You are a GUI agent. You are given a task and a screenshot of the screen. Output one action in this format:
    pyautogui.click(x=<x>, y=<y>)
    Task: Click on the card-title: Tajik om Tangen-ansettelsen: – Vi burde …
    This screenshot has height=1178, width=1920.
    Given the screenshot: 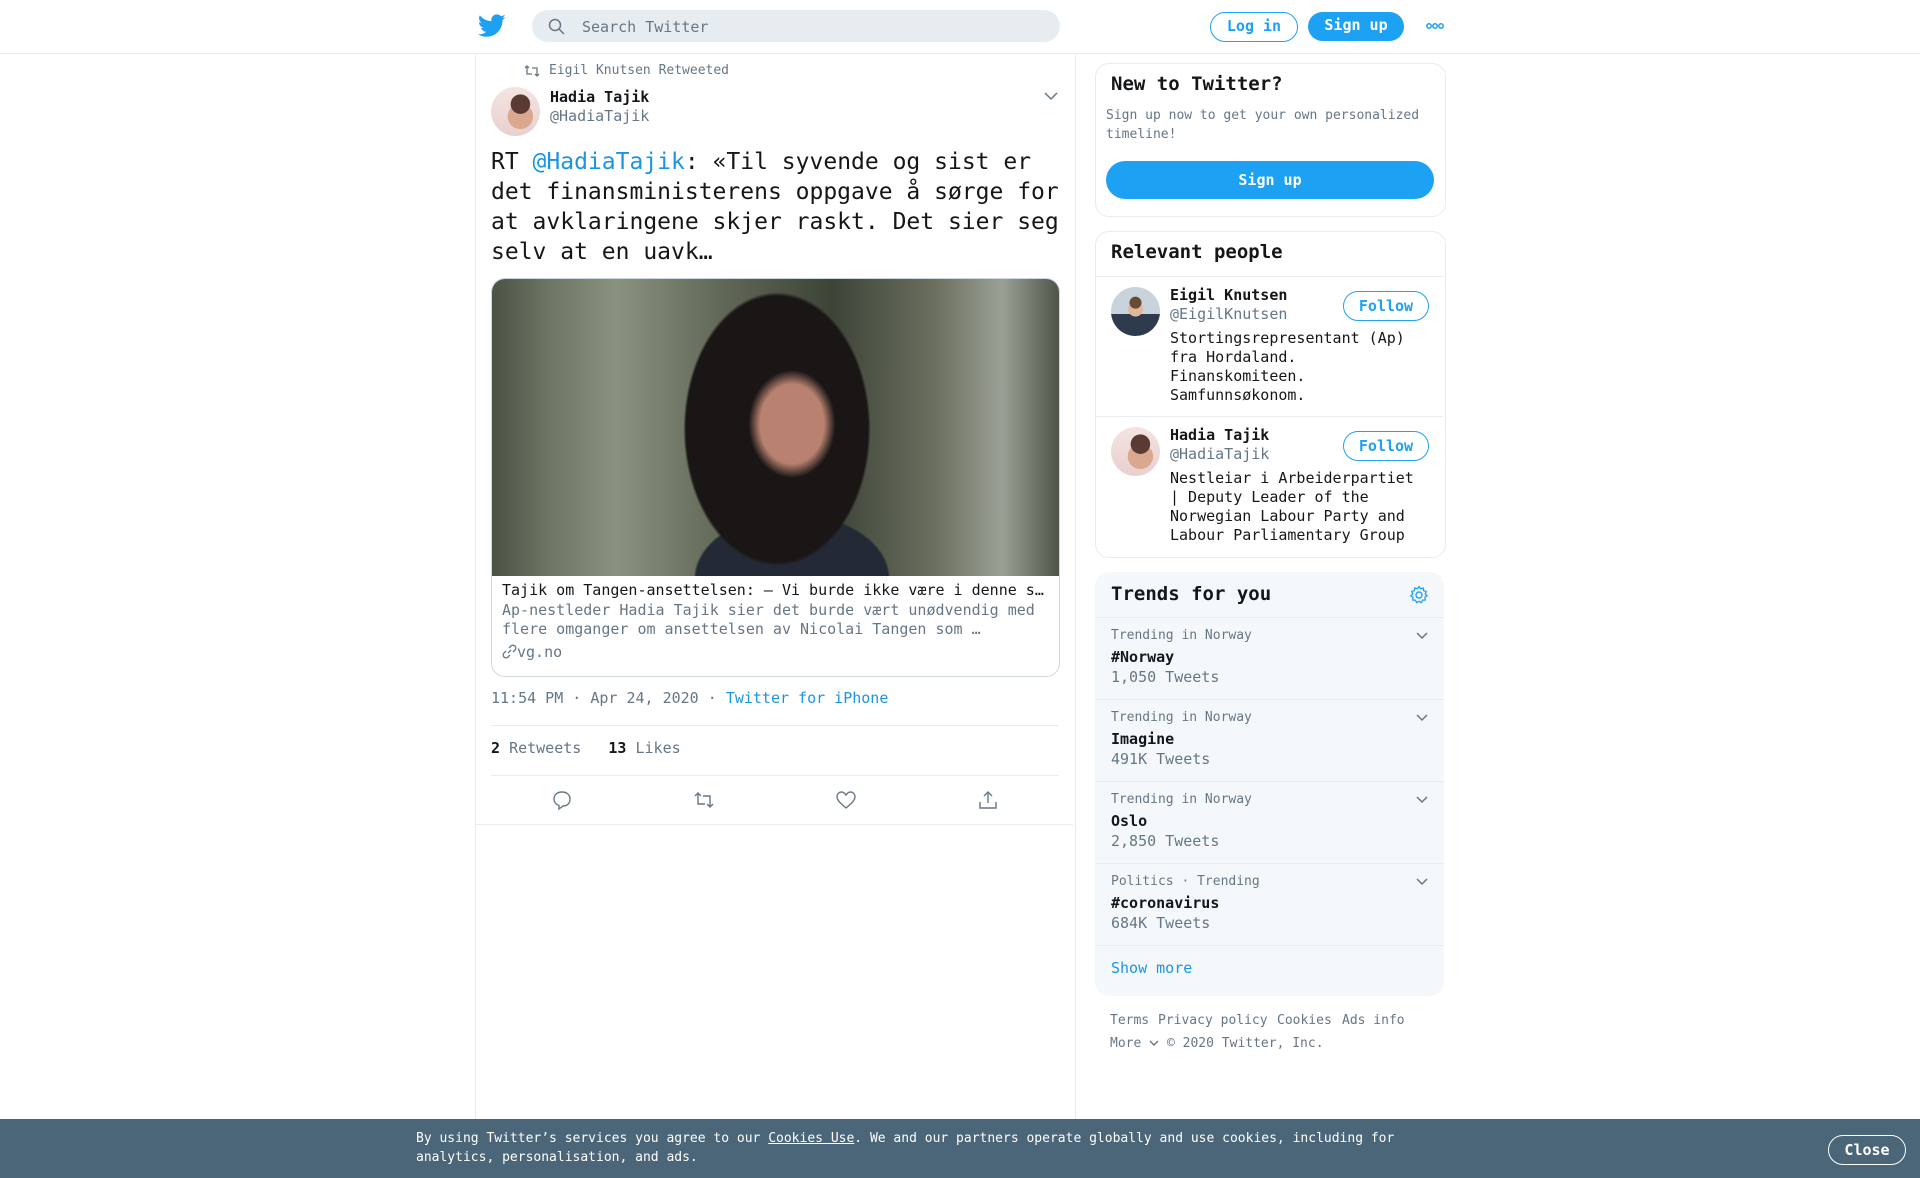 What is the action you would take?
    pyautogui.click(x=777, y=590)
    